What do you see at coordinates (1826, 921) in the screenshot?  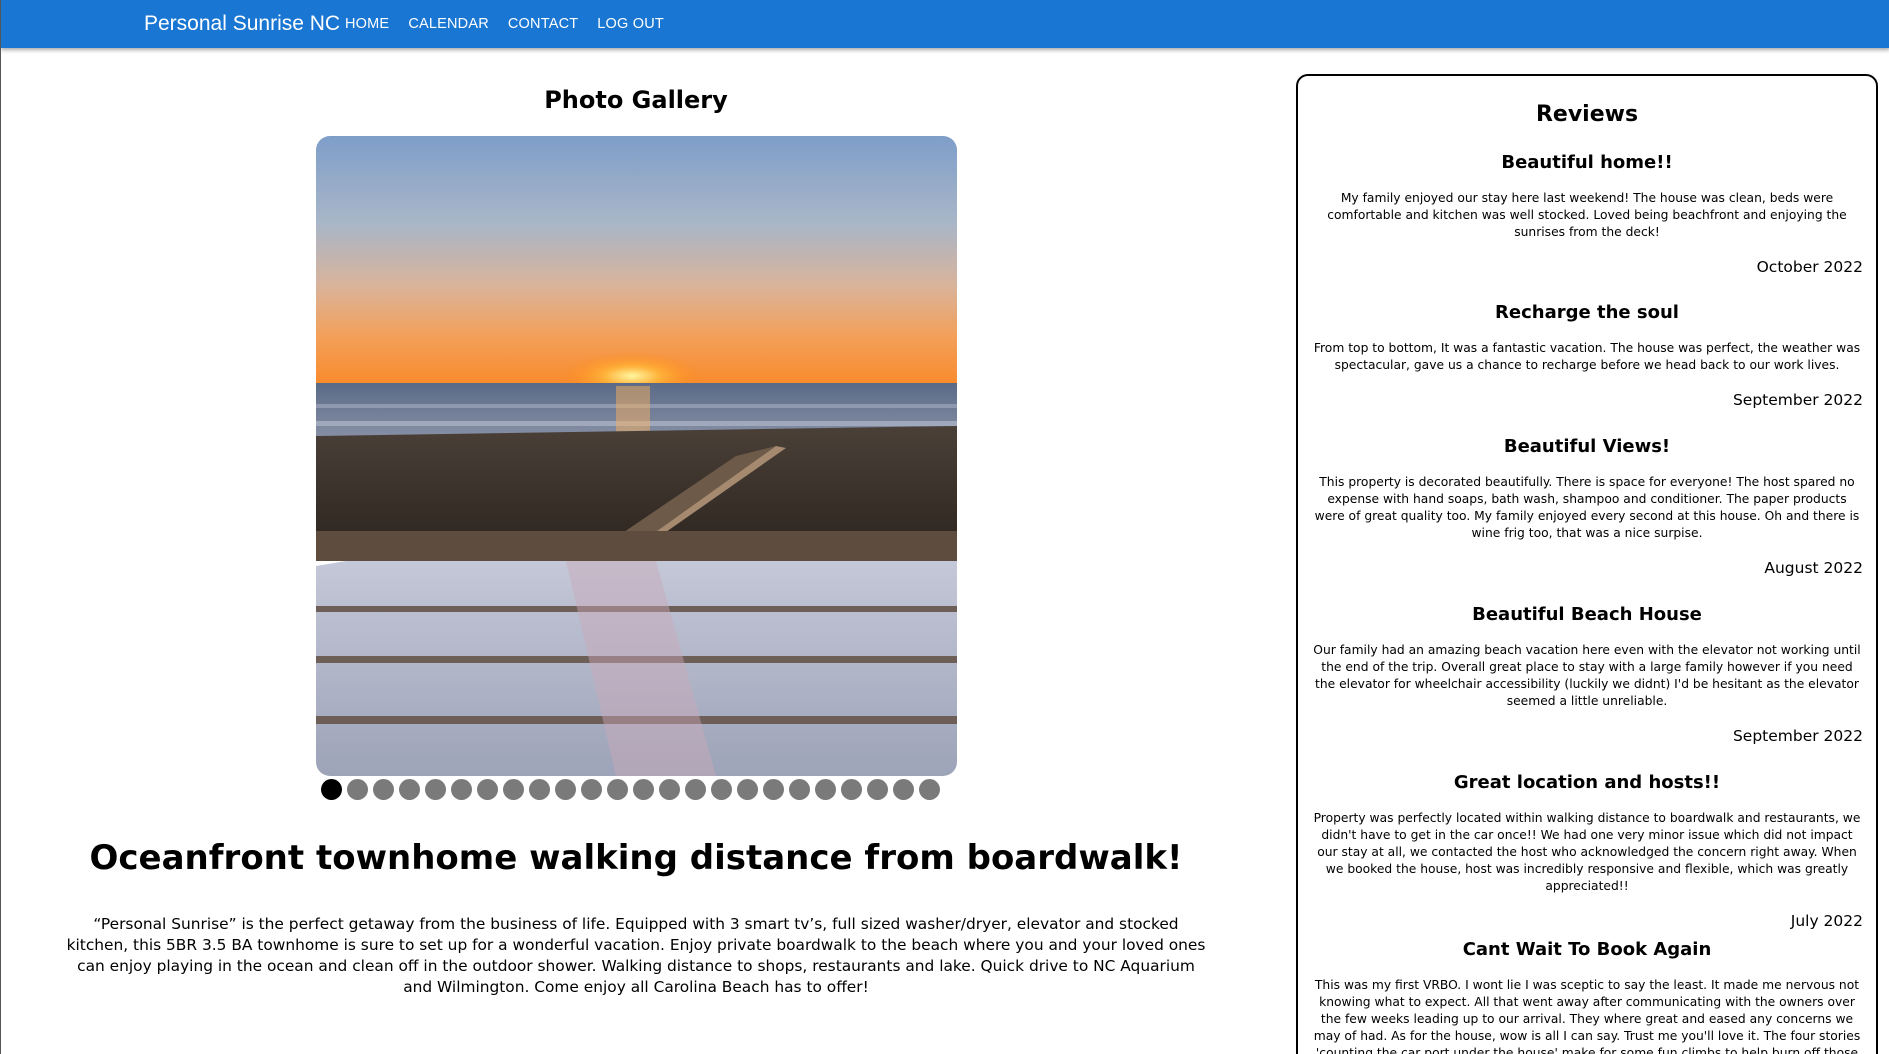 I see `review-date: July 2022` at bounding box center [1826, 921].